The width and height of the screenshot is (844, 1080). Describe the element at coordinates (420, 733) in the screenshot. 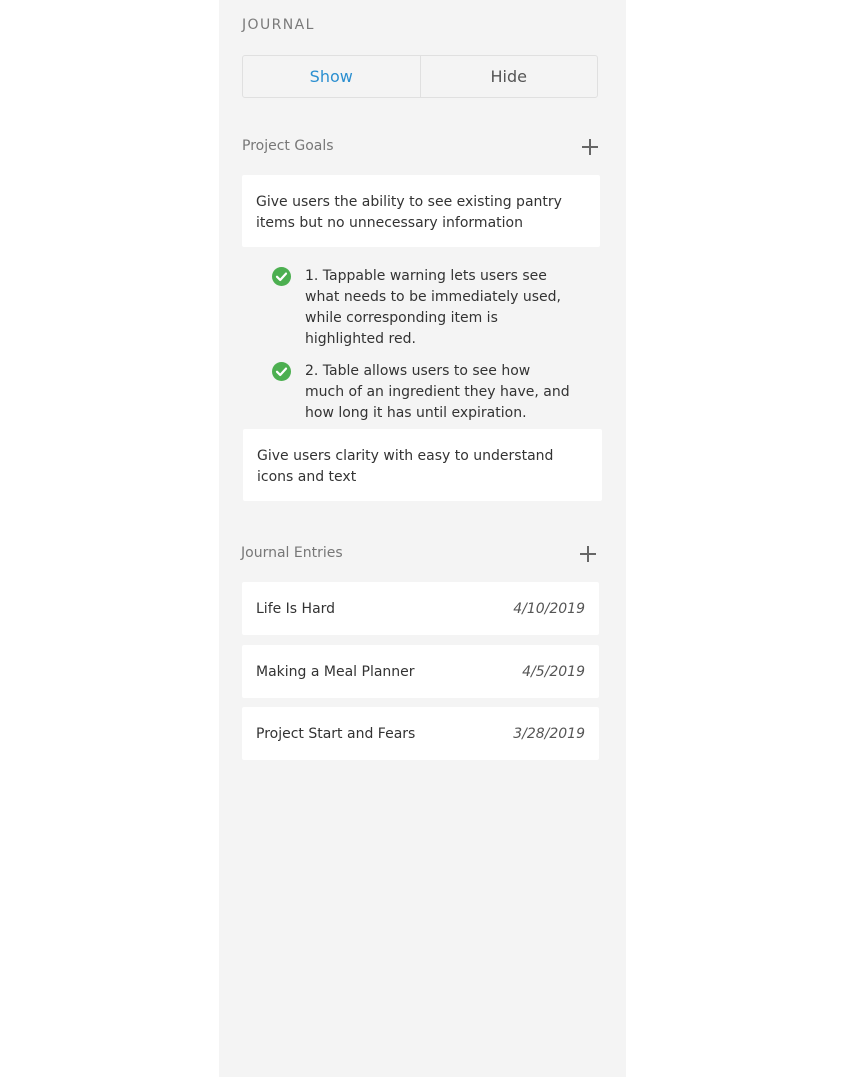

I see `journal-entry-row: Project Start and Fears 3/28/2019` at that location.